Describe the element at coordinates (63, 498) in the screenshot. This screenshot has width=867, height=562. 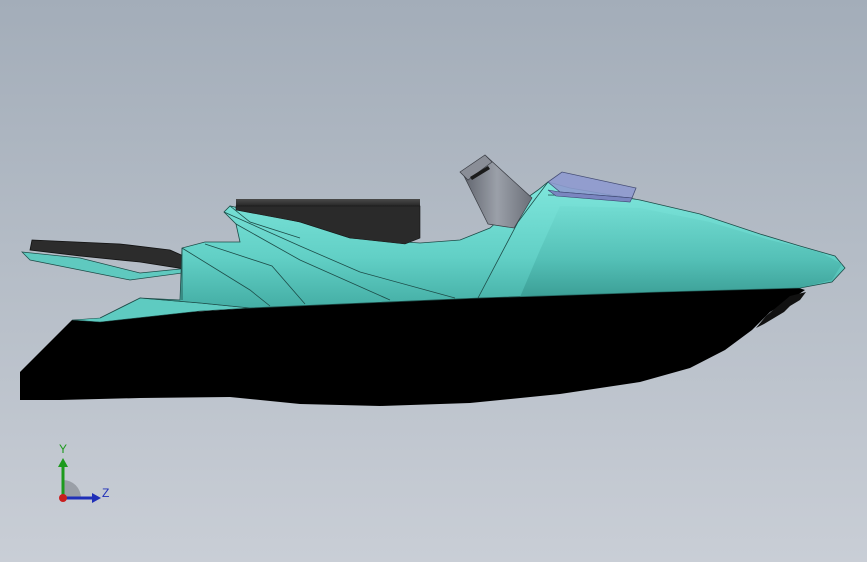
I see `origin-dot-icon` at that location.